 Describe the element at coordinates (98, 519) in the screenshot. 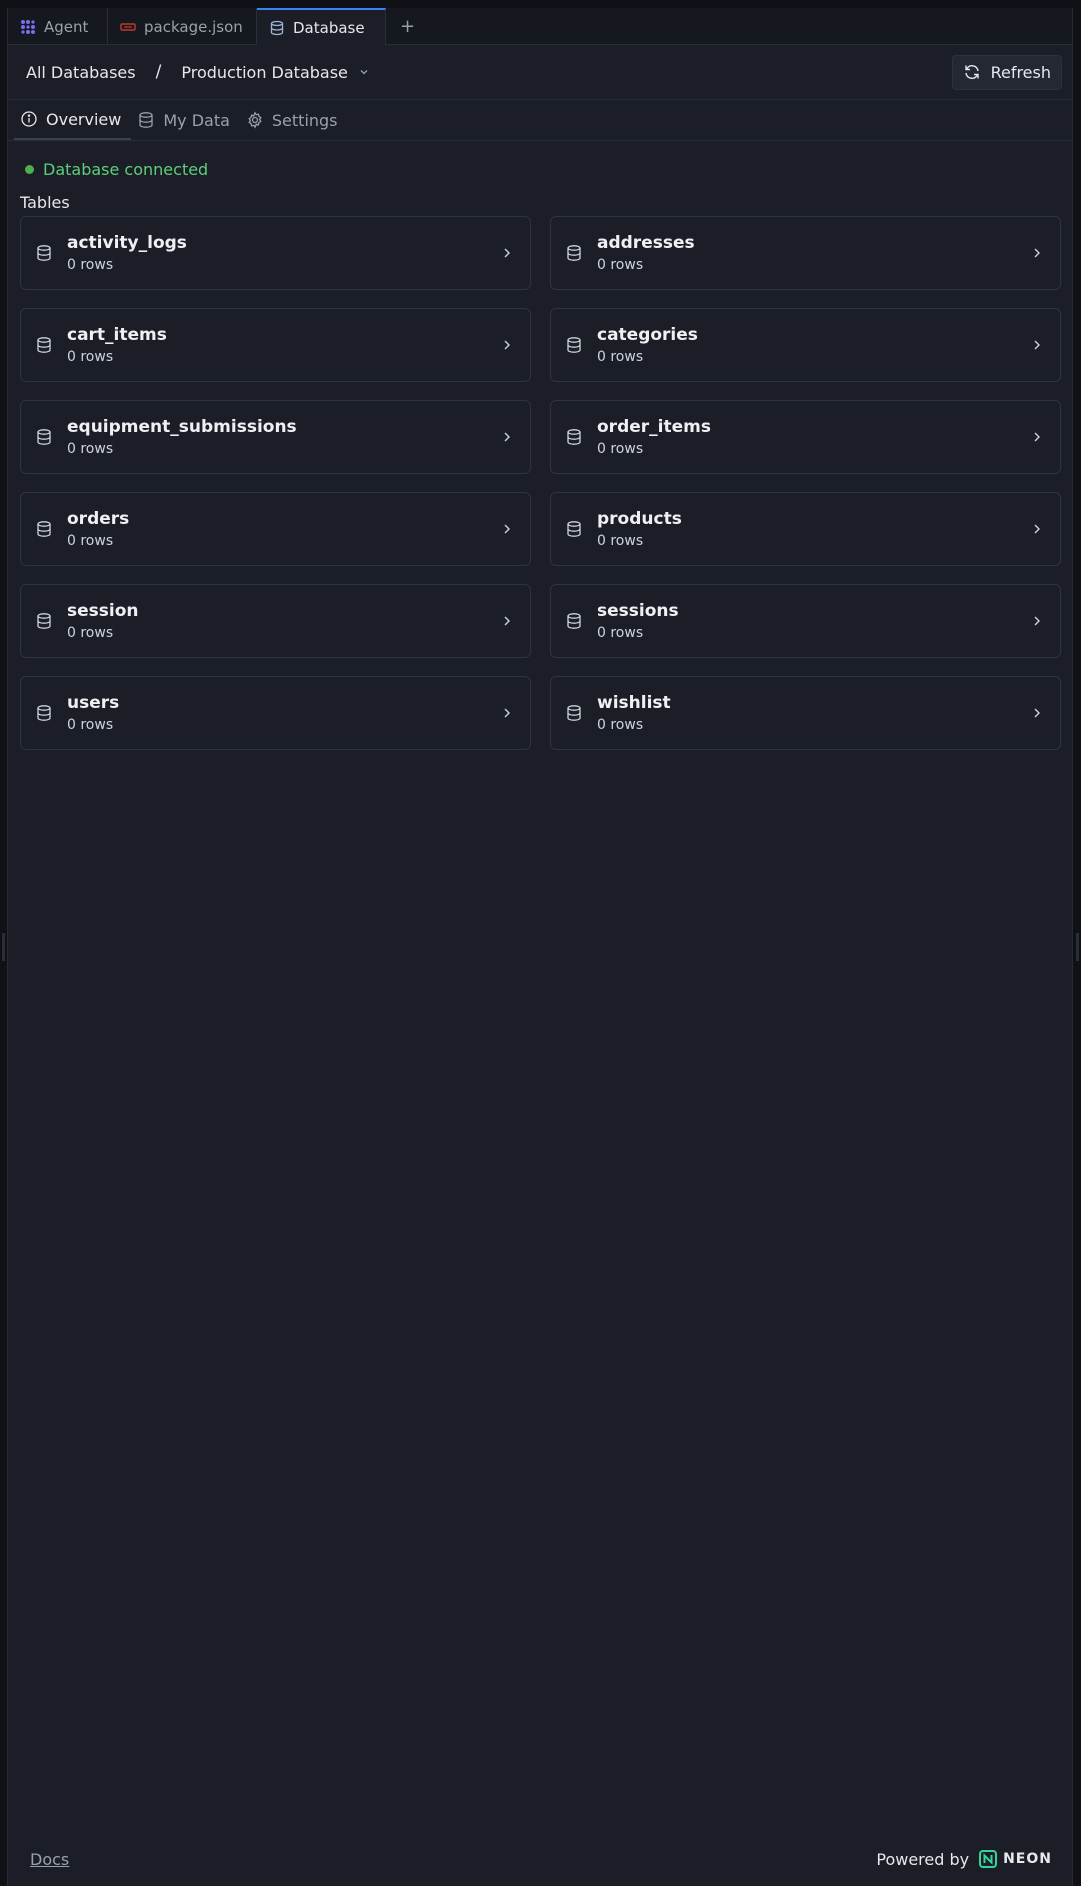

I see `table-name: orders` at that location.